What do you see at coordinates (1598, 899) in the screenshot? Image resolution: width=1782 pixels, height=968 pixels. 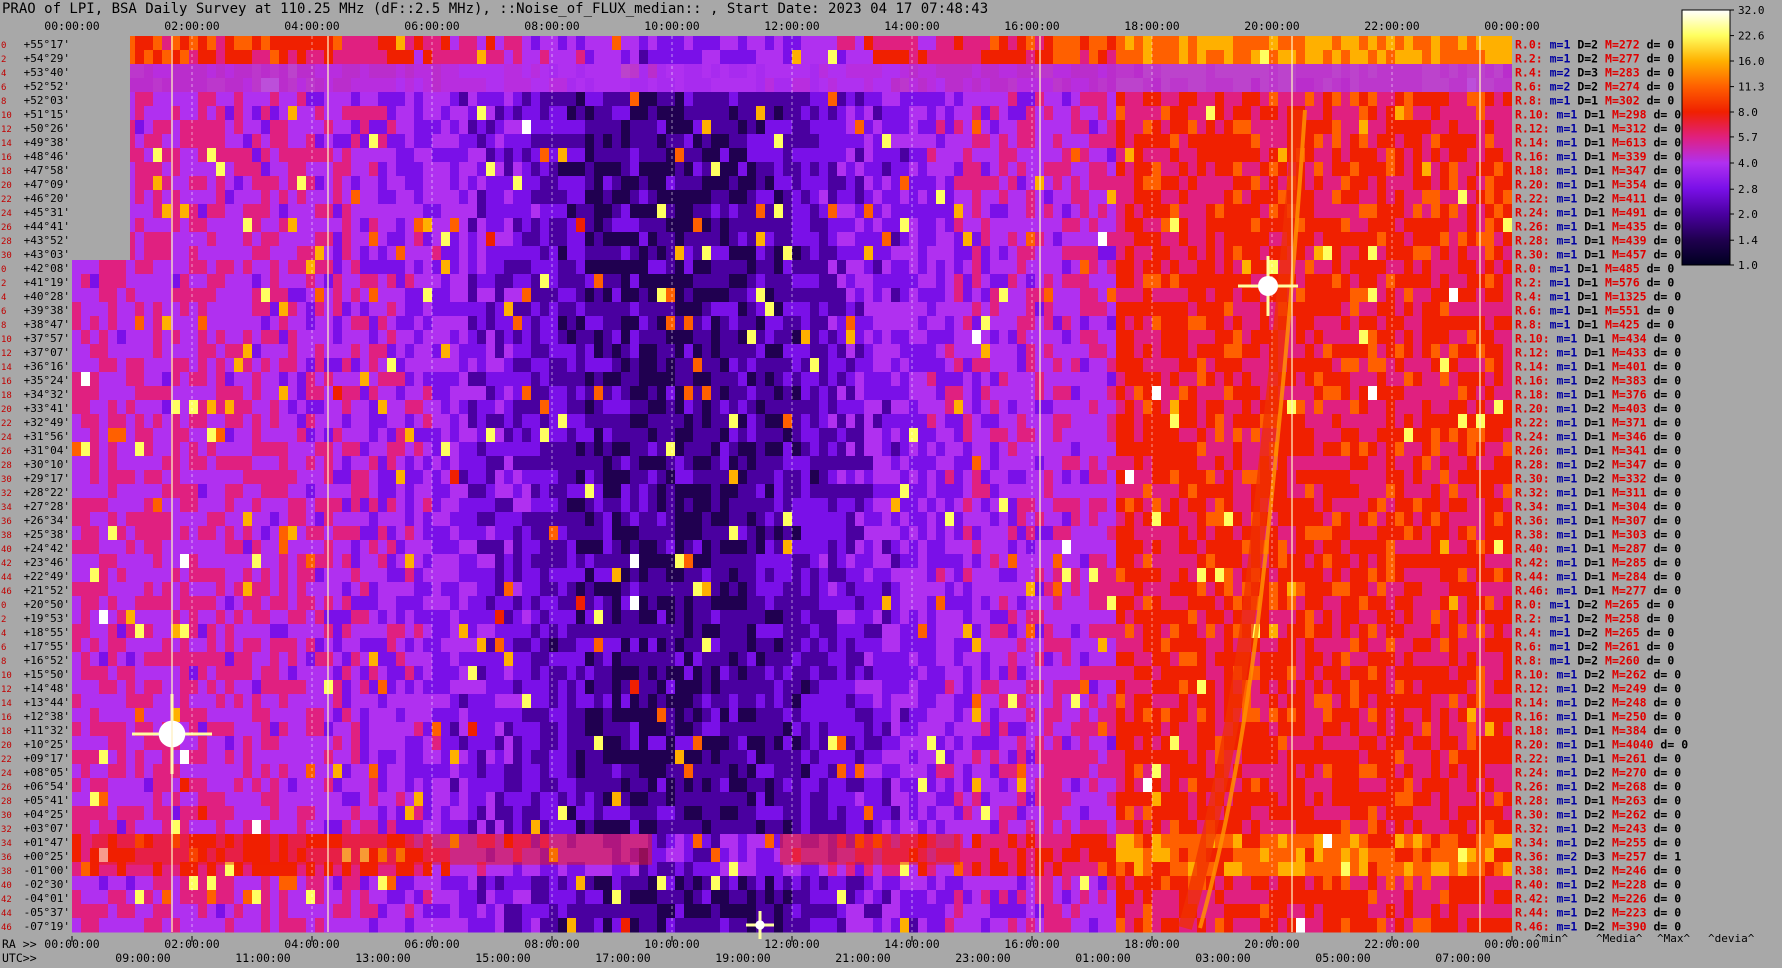 I see `stat-row: R.42: m=1 D=2 M=226 d= 0` at bounding box center [1598, 899].